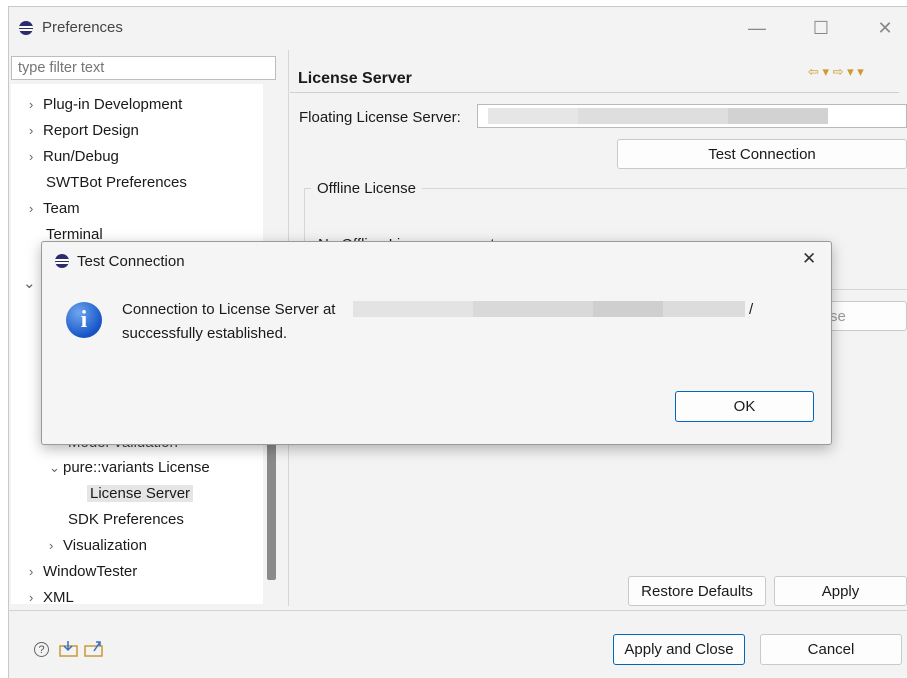 The width and height of the screenshot is (907, 678). What do you see at coordinates (697, 591) in the screenshot?
I see `restore-defaults-button: Restore Defaults` at bounding box center [697, 591].